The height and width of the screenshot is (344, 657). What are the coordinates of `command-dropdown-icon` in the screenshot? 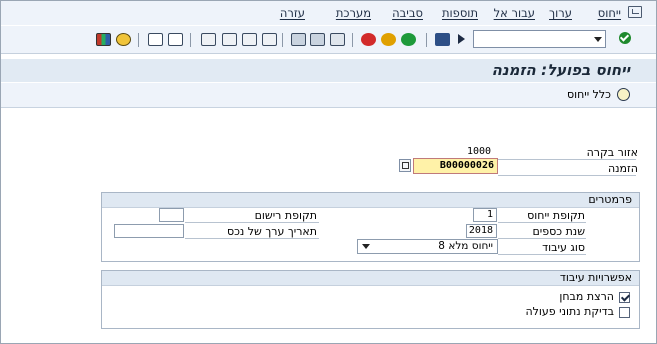 It's located at (598, 39).